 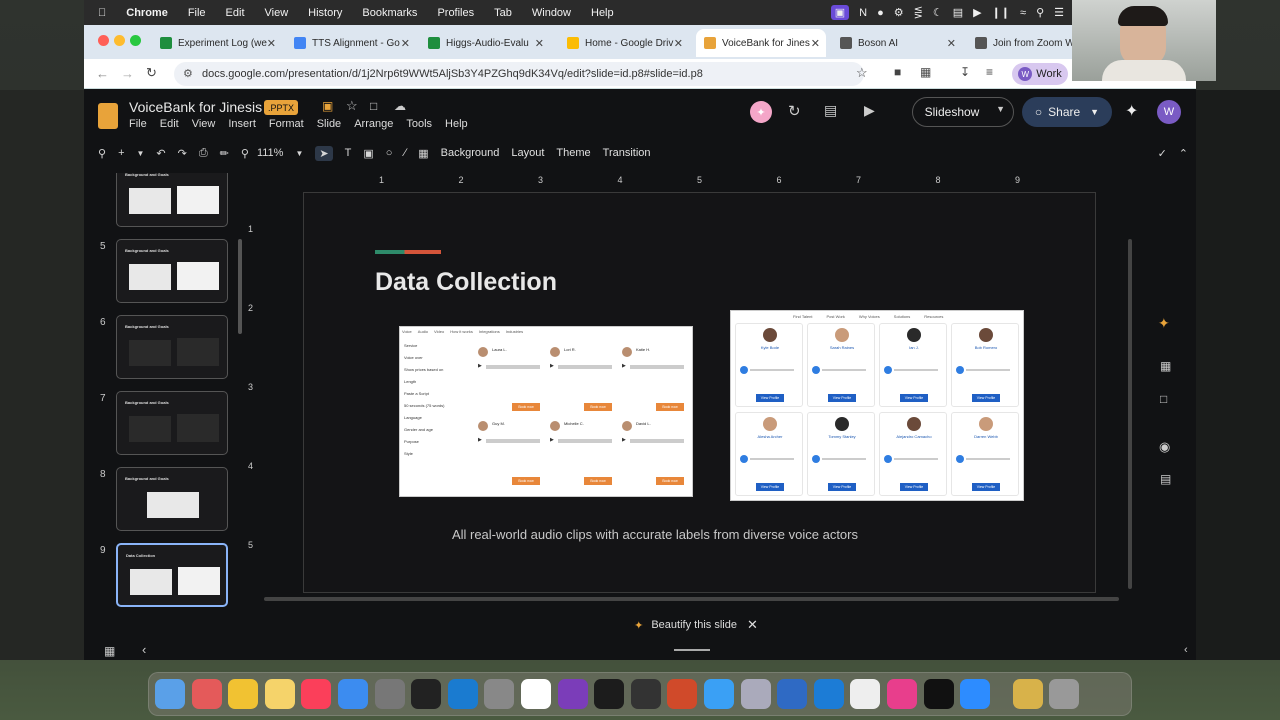 I want to click on profile-chip: W Work, so click(x=1040, y=74).